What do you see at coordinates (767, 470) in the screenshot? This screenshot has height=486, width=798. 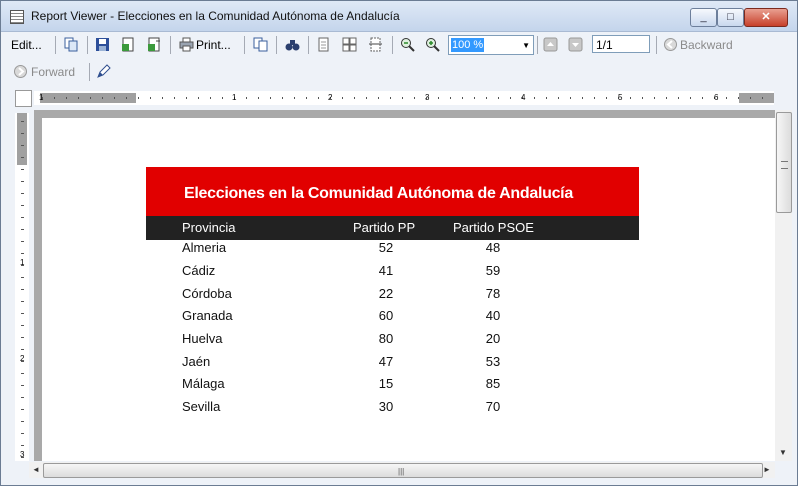 I see `scroll-right-arrow-icon: ►` at bounding box center [767, 470].